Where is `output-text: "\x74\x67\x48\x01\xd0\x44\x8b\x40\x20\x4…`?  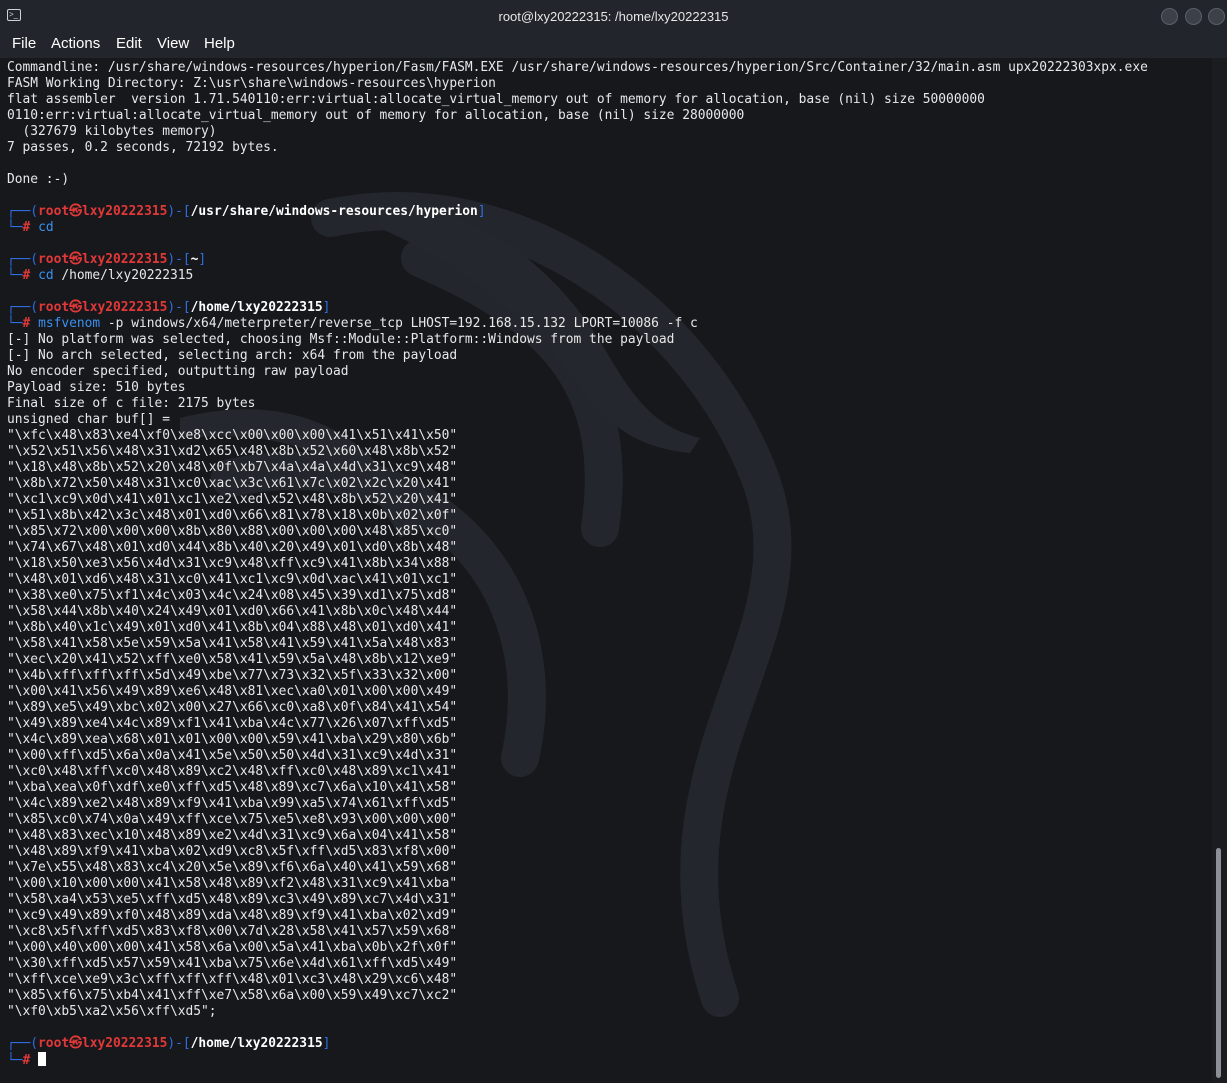 output-text: "\x74\x67\x48\x01\xd0\x44\x8b\x40\x20\x4… is located at coordinates (232, 547).